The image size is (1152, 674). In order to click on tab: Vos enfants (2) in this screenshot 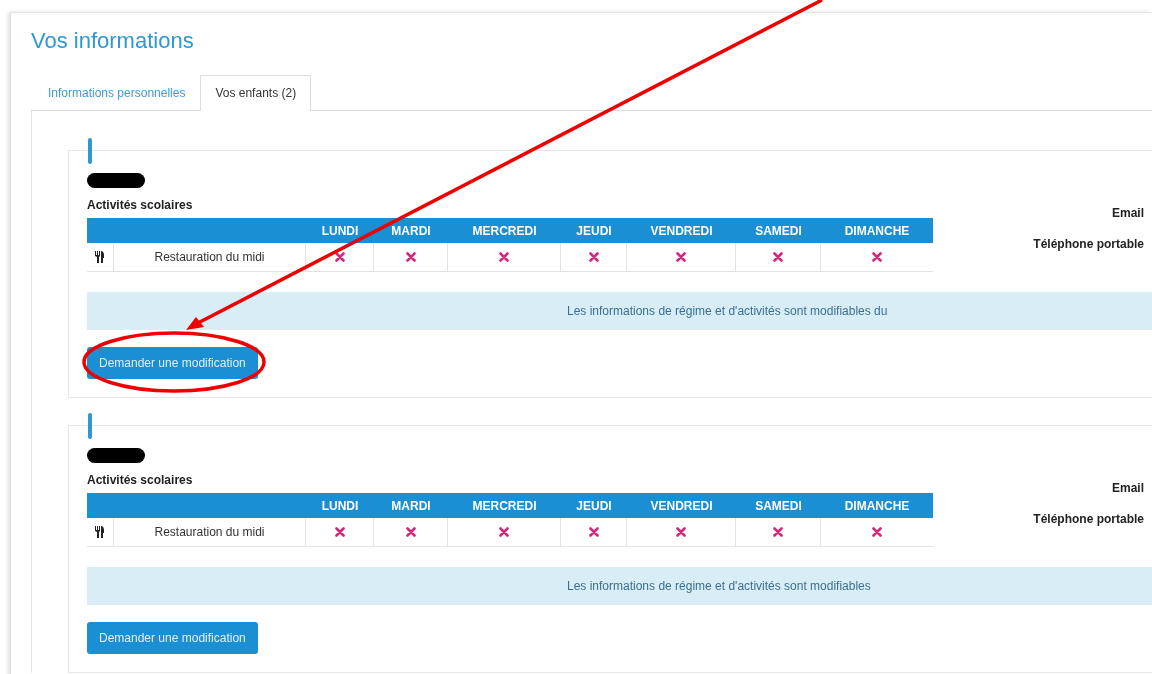, I will do `click(256, 93)`.